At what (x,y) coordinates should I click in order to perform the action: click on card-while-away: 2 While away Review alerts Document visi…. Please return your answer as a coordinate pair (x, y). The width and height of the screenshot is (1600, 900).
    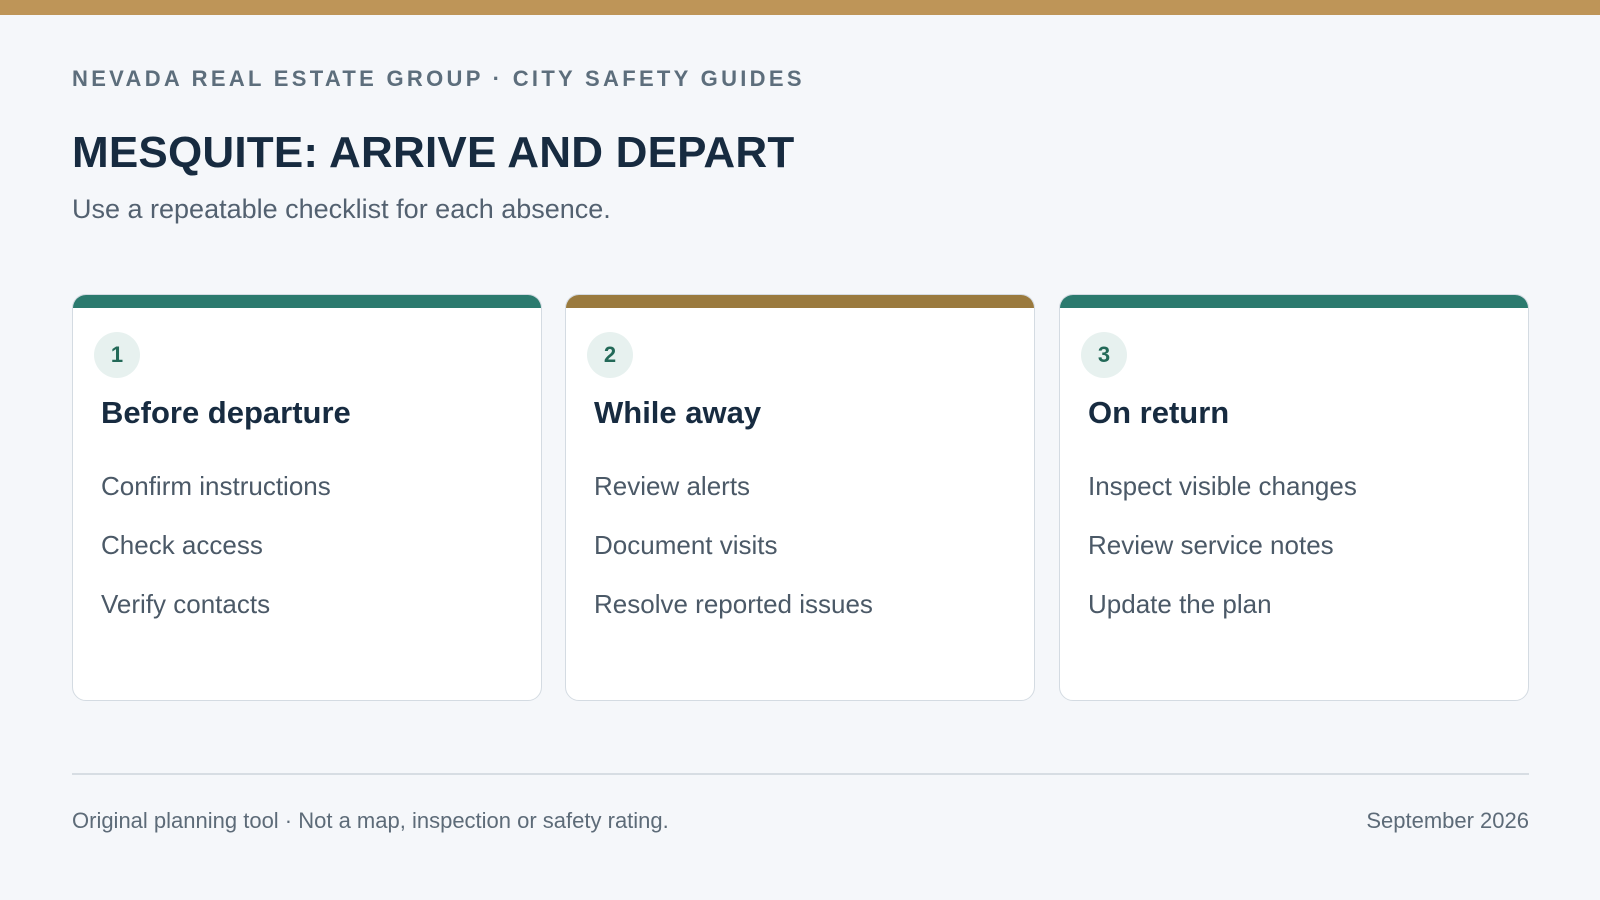
    Looking at the image, I should click on (800, 497).